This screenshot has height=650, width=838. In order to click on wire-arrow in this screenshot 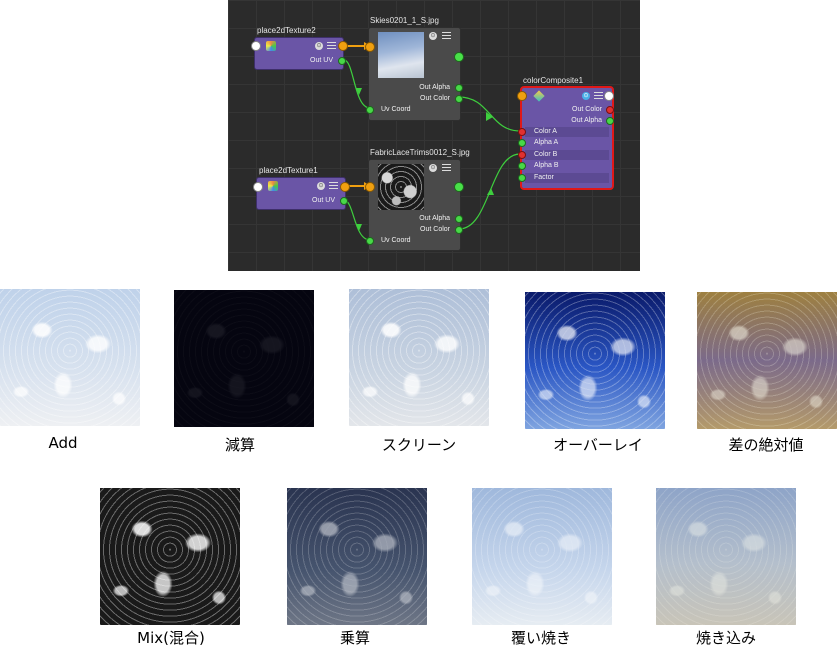, I will do `click(490, 191)`.